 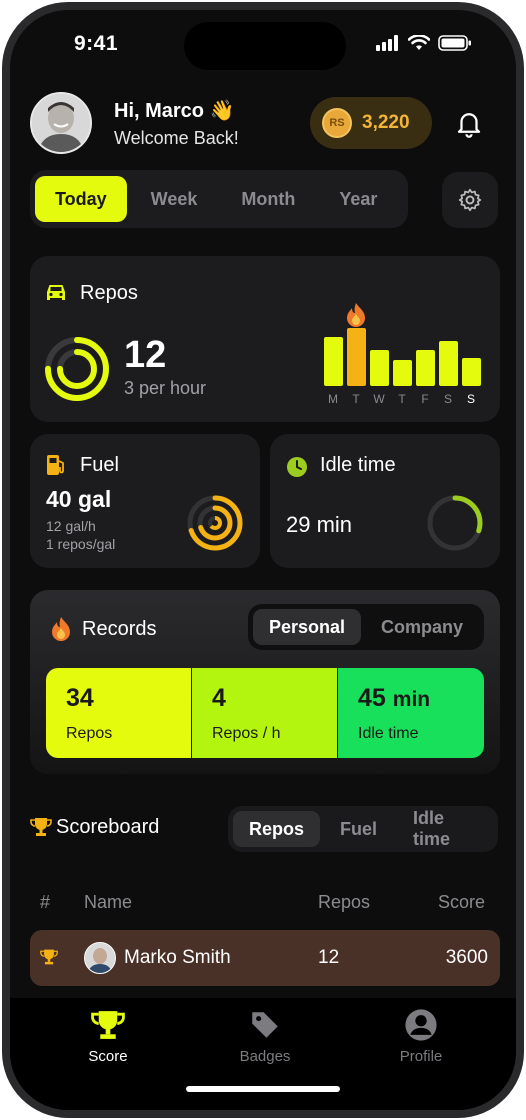 What do you see at coordinates (222, 111) in the screenshot?
I see `wave-emoji-icon: 👋` at bounding box center [222, 111].